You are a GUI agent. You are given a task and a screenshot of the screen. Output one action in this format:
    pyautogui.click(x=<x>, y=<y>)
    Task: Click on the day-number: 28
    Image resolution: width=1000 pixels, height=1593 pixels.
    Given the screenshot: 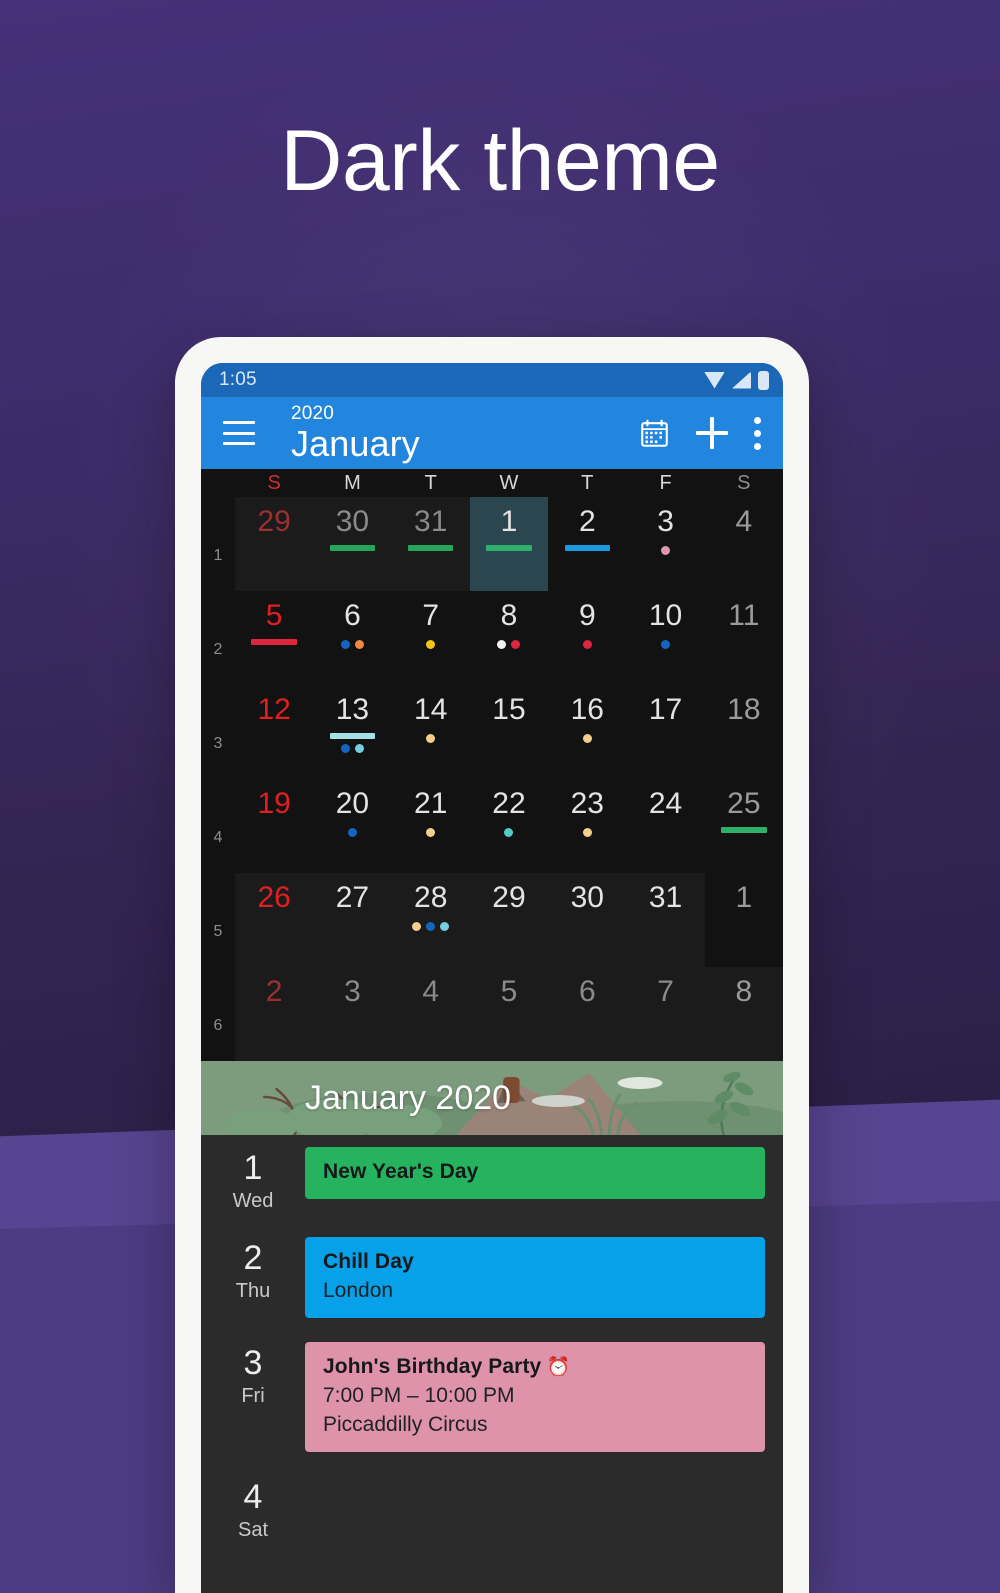 What is the action you would take?
    pyautogui.click(x=431, y=897)
    